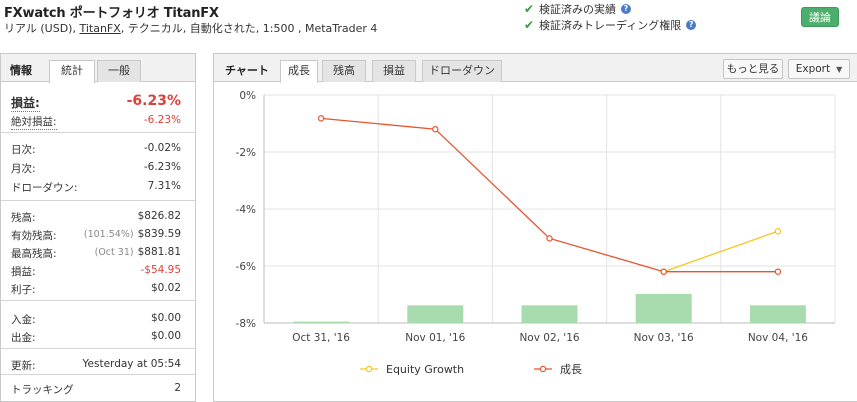 This screenshot has height=402, width=857. What do you see at coordinates (23, 320) in the screenshot?
I see `stat-label: 入金:` at bounding box center [23, 320].